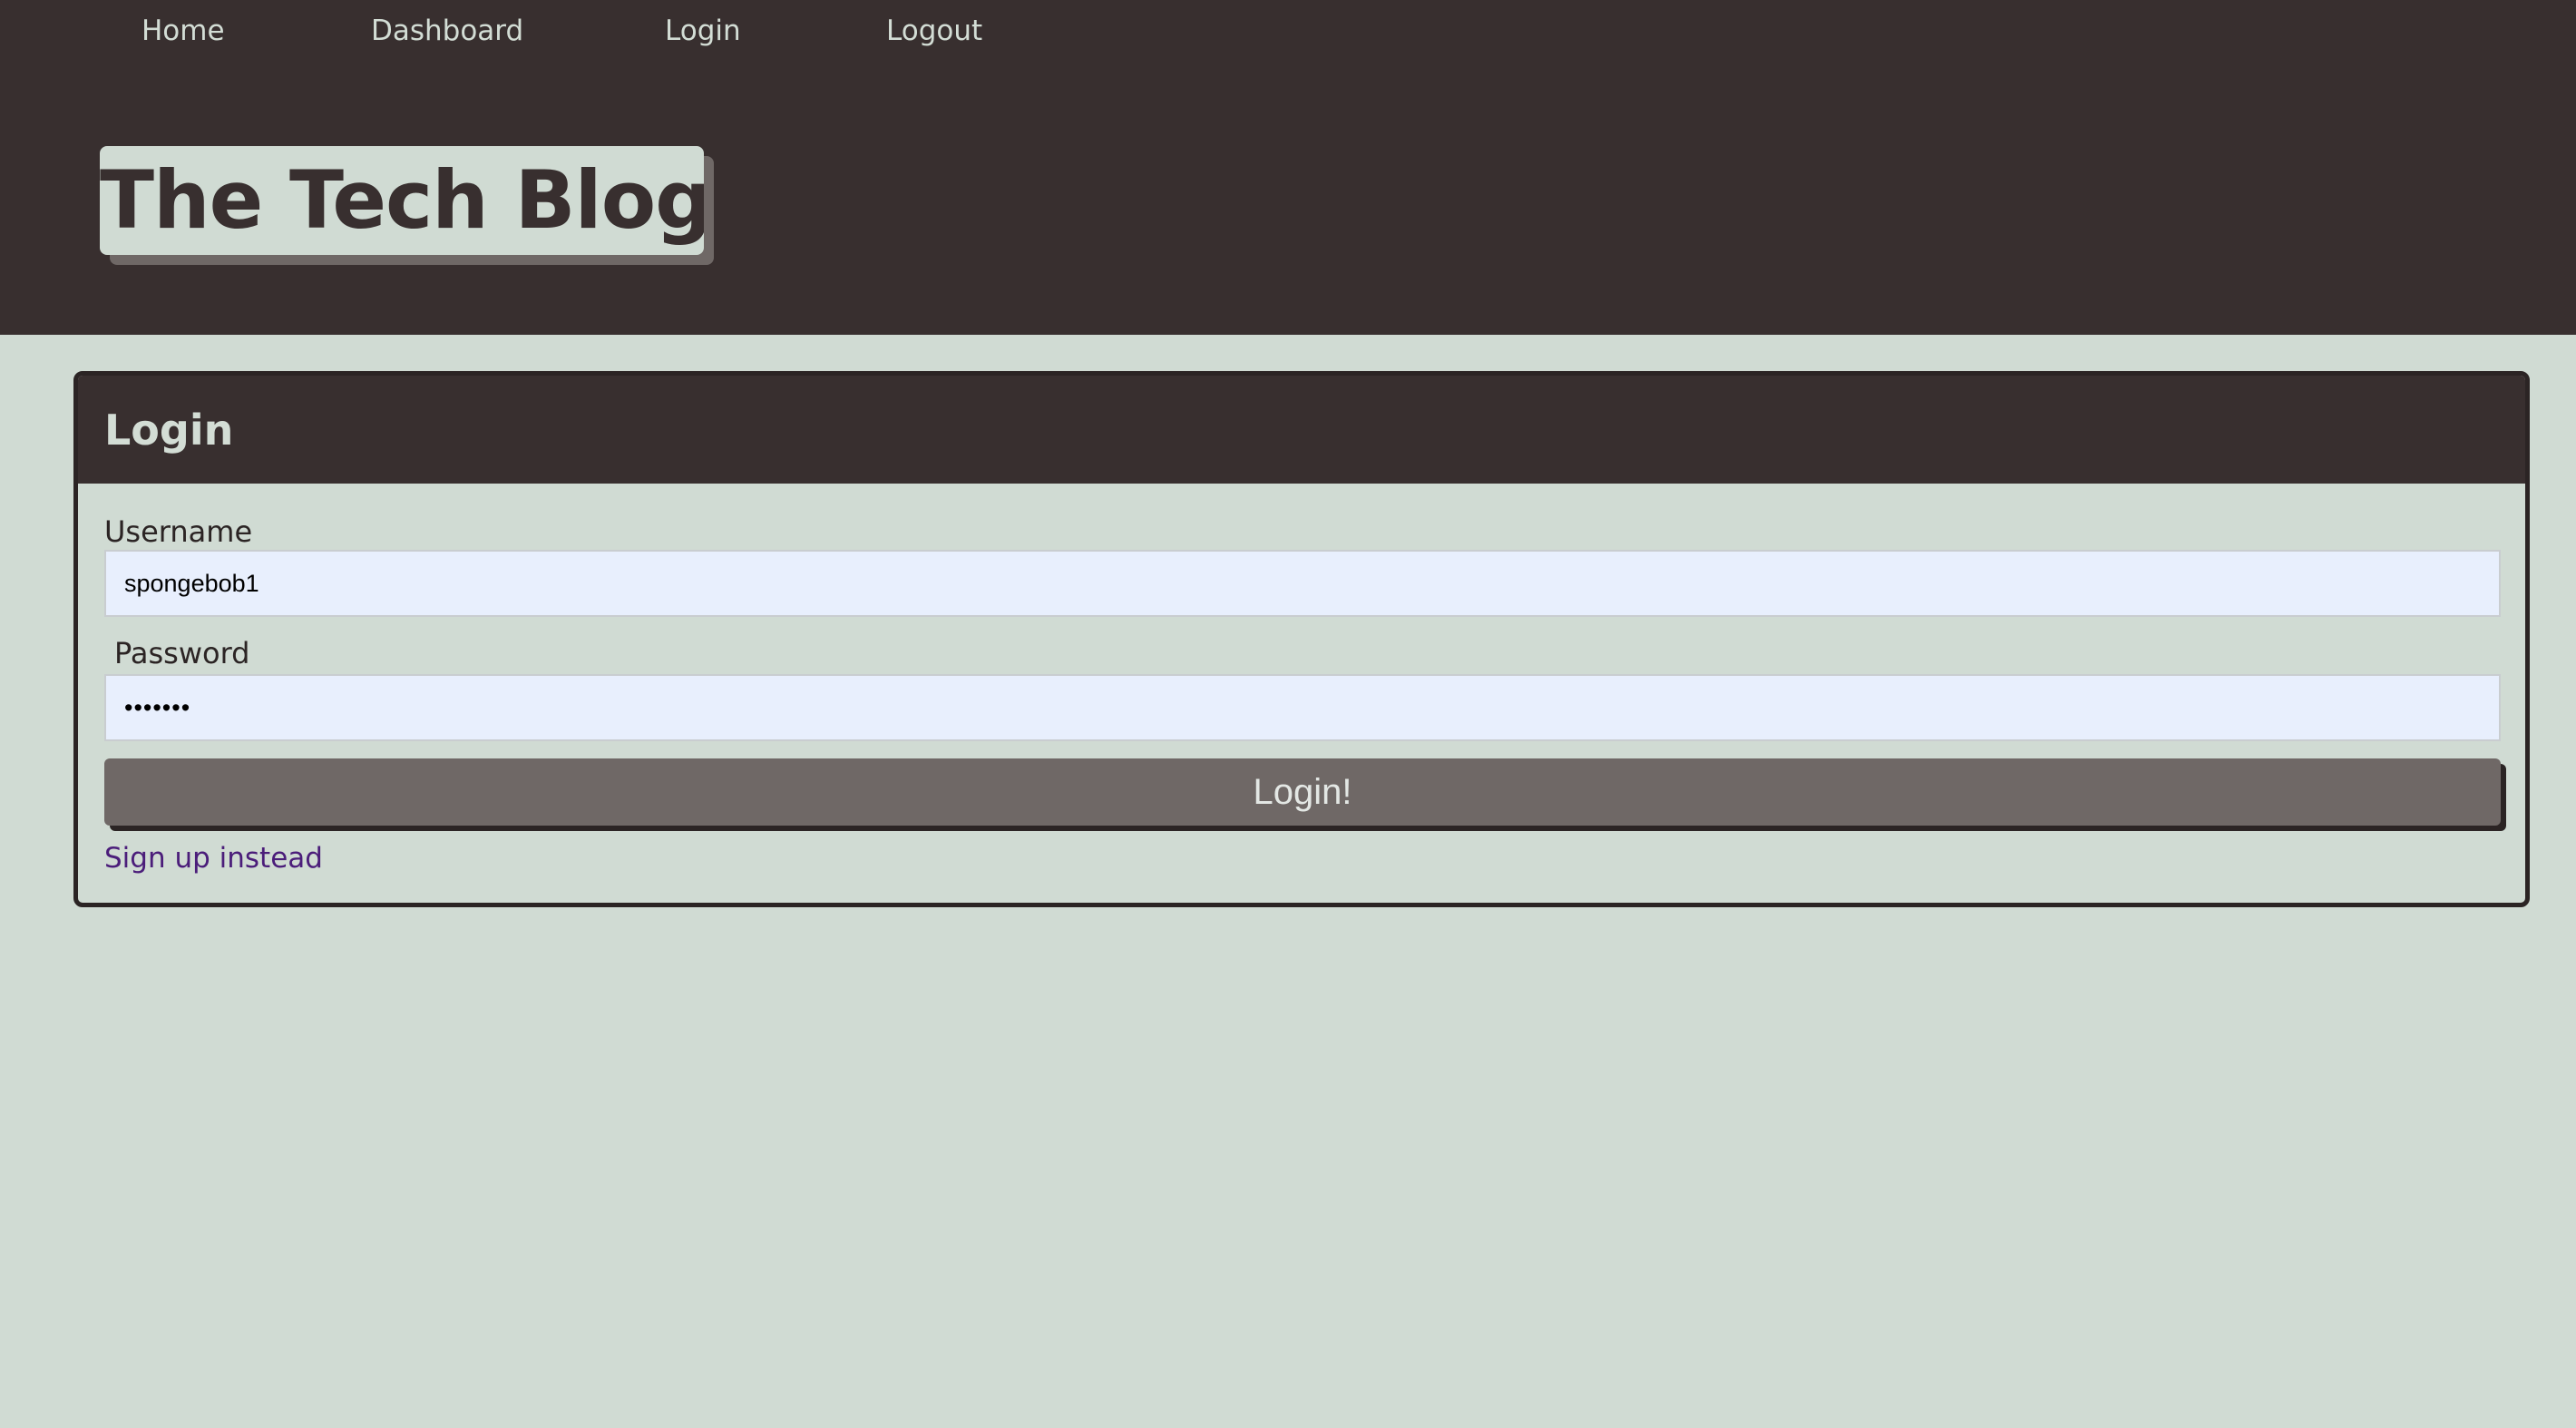 Image resolution: width=2576 pixels, height=1428 pixels. Describe the element at coordinates (1302, 583) in the screenshot. I see `username-input` at that location.